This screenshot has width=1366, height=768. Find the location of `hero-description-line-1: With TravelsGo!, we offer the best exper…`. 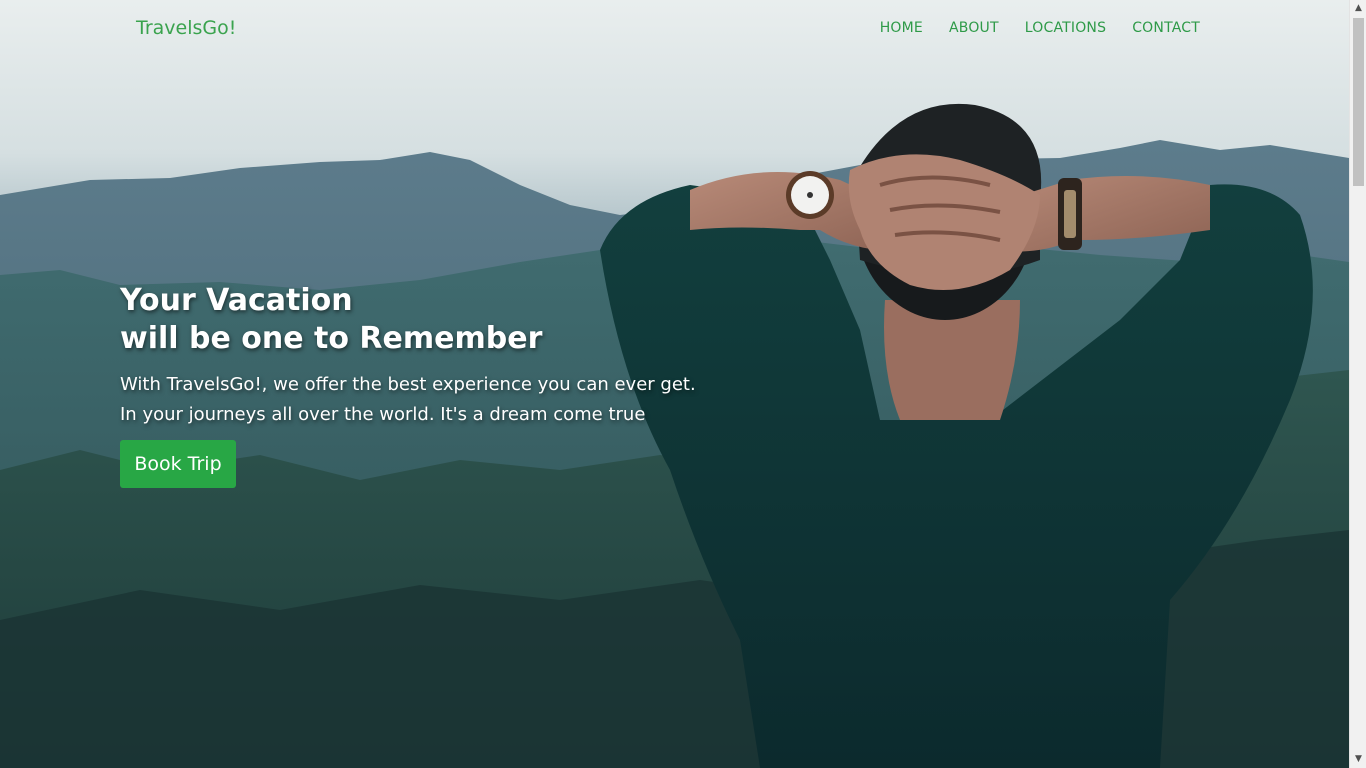

hero-description-line-1: With TravelsGo!, we offer the best exper… is located at coordinates (408, 384).